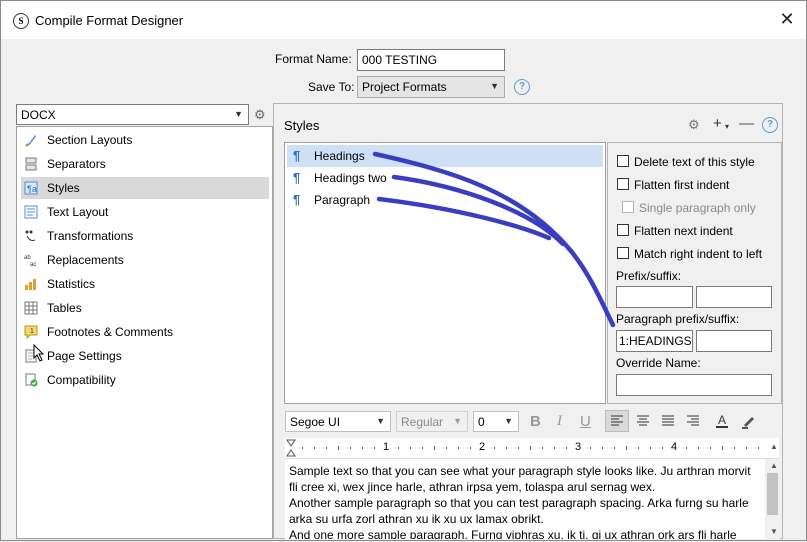 The height and width of the screenshot is (542, 807). What do you see at coordinates (774, 531) in the screenshot?
I see `scroll-down-icon: ▼` at bounding box center [774, 531].